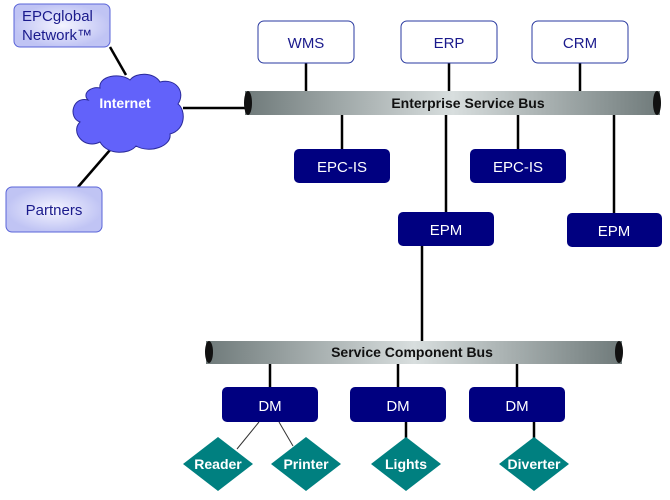 The height and width of the screenshot is (500, 670). Describe the element at coordinates (580, 43) in the screenshot. I see `app-crm: CRM` at that location.